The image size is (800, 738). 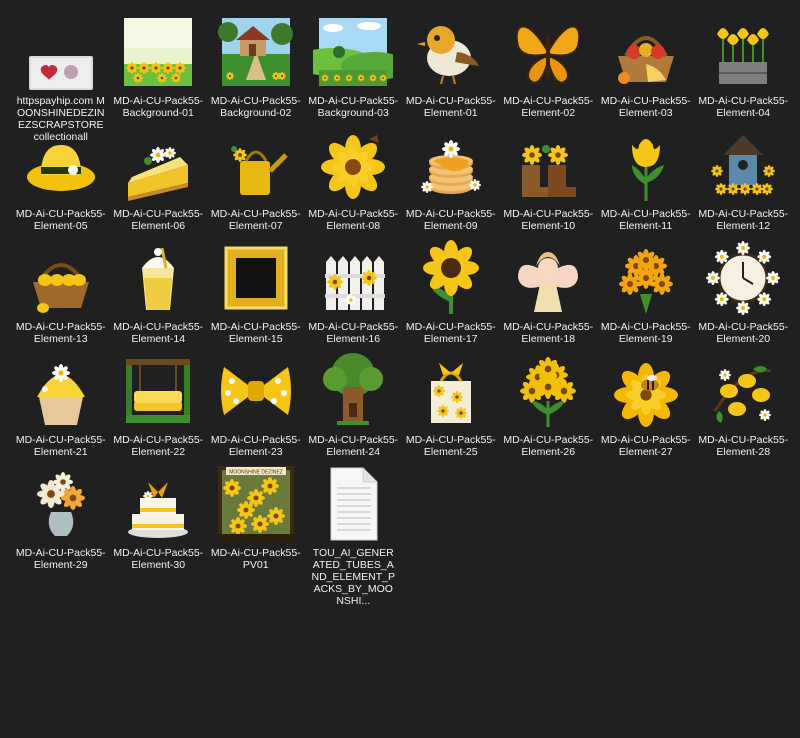 What do you see at coordinates (158, 559) in the screenshot?
I see `file-name-label: MD-Ai-CU-Pack55-Element-30` at bounding box center [158, 559].